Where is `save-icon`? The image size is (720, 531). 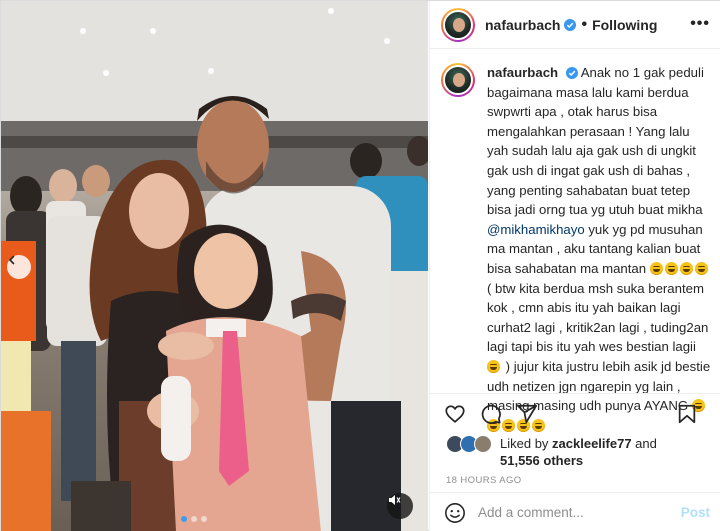
save-icon is located at coordinates (687, 414).